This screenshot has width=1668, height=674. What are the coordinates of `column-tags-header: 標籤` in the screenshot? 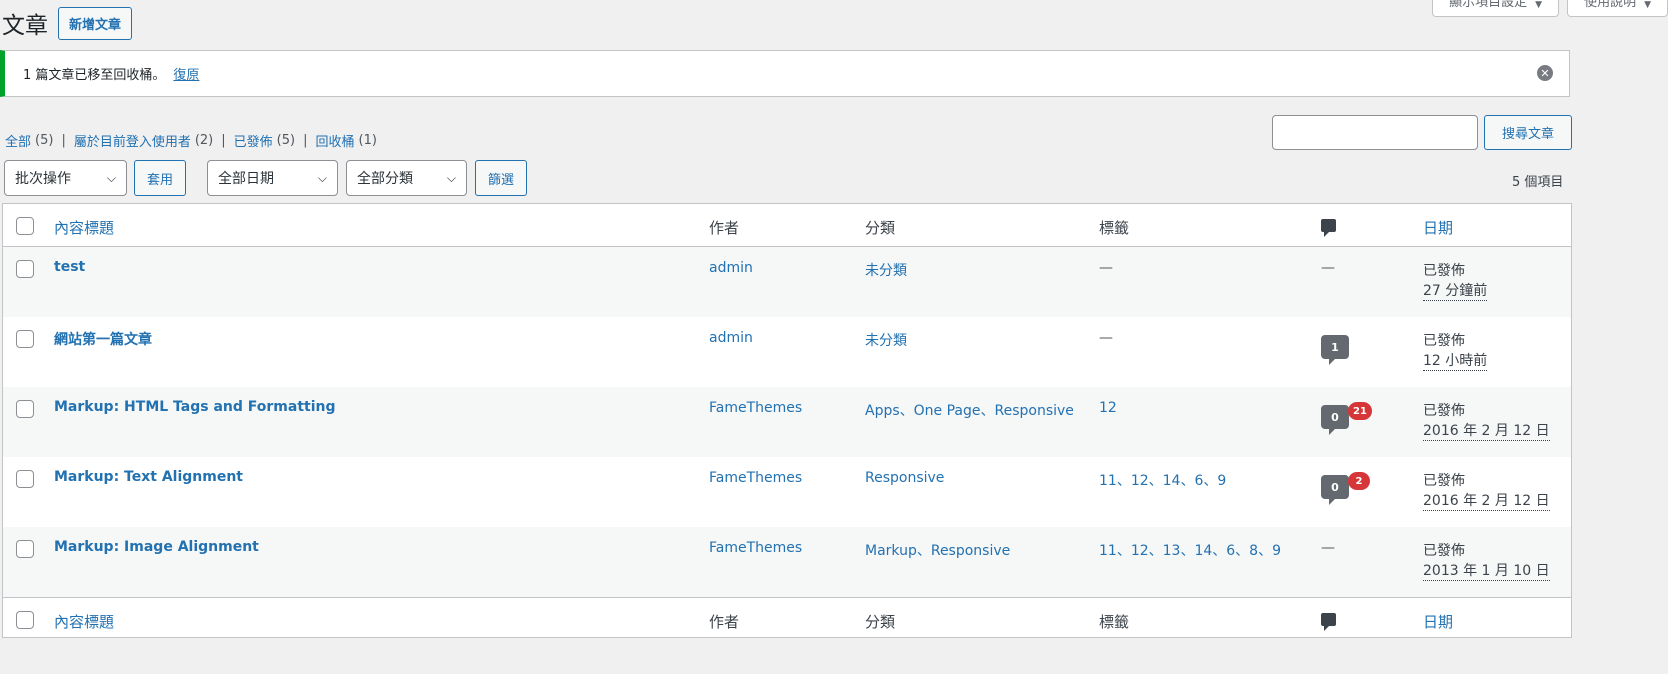 It's located at (1114, 228).